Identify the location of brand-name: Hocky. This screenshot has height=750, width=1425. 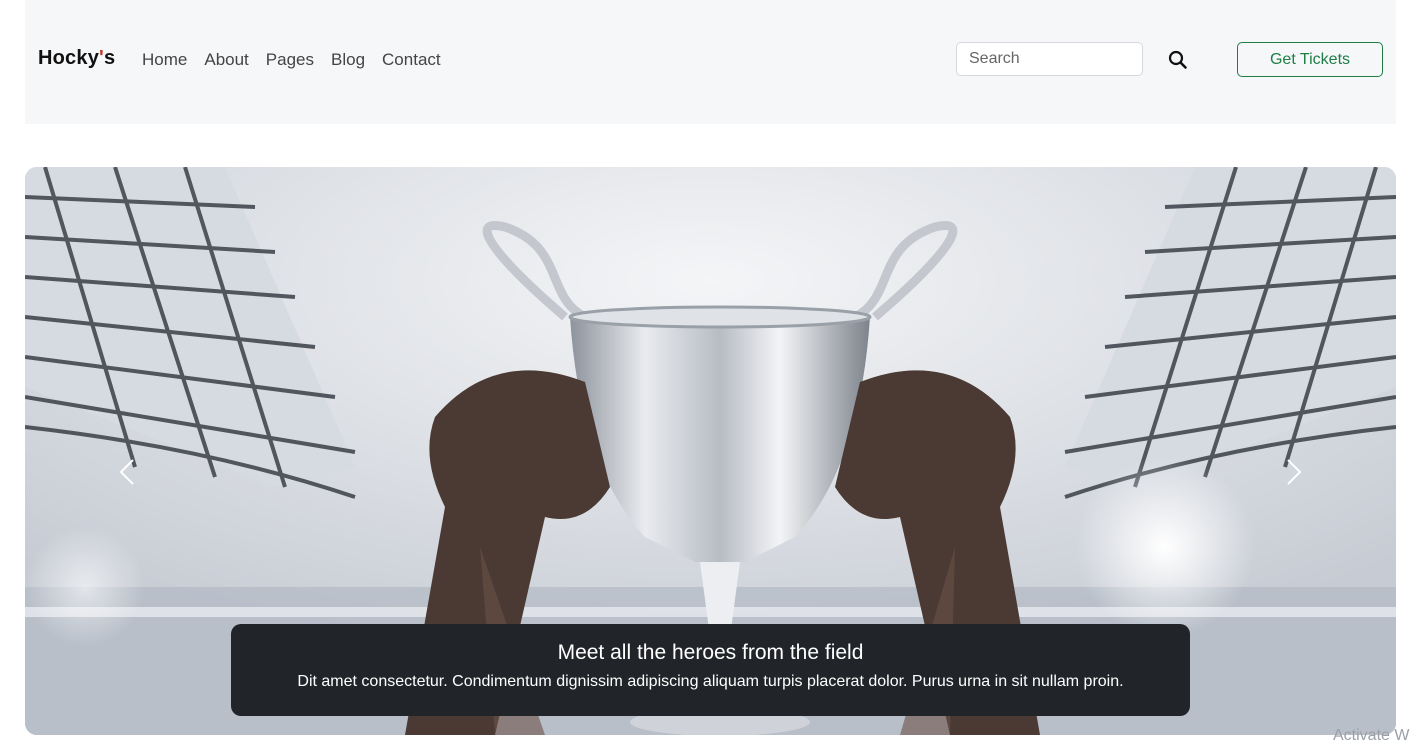
(69, 58).